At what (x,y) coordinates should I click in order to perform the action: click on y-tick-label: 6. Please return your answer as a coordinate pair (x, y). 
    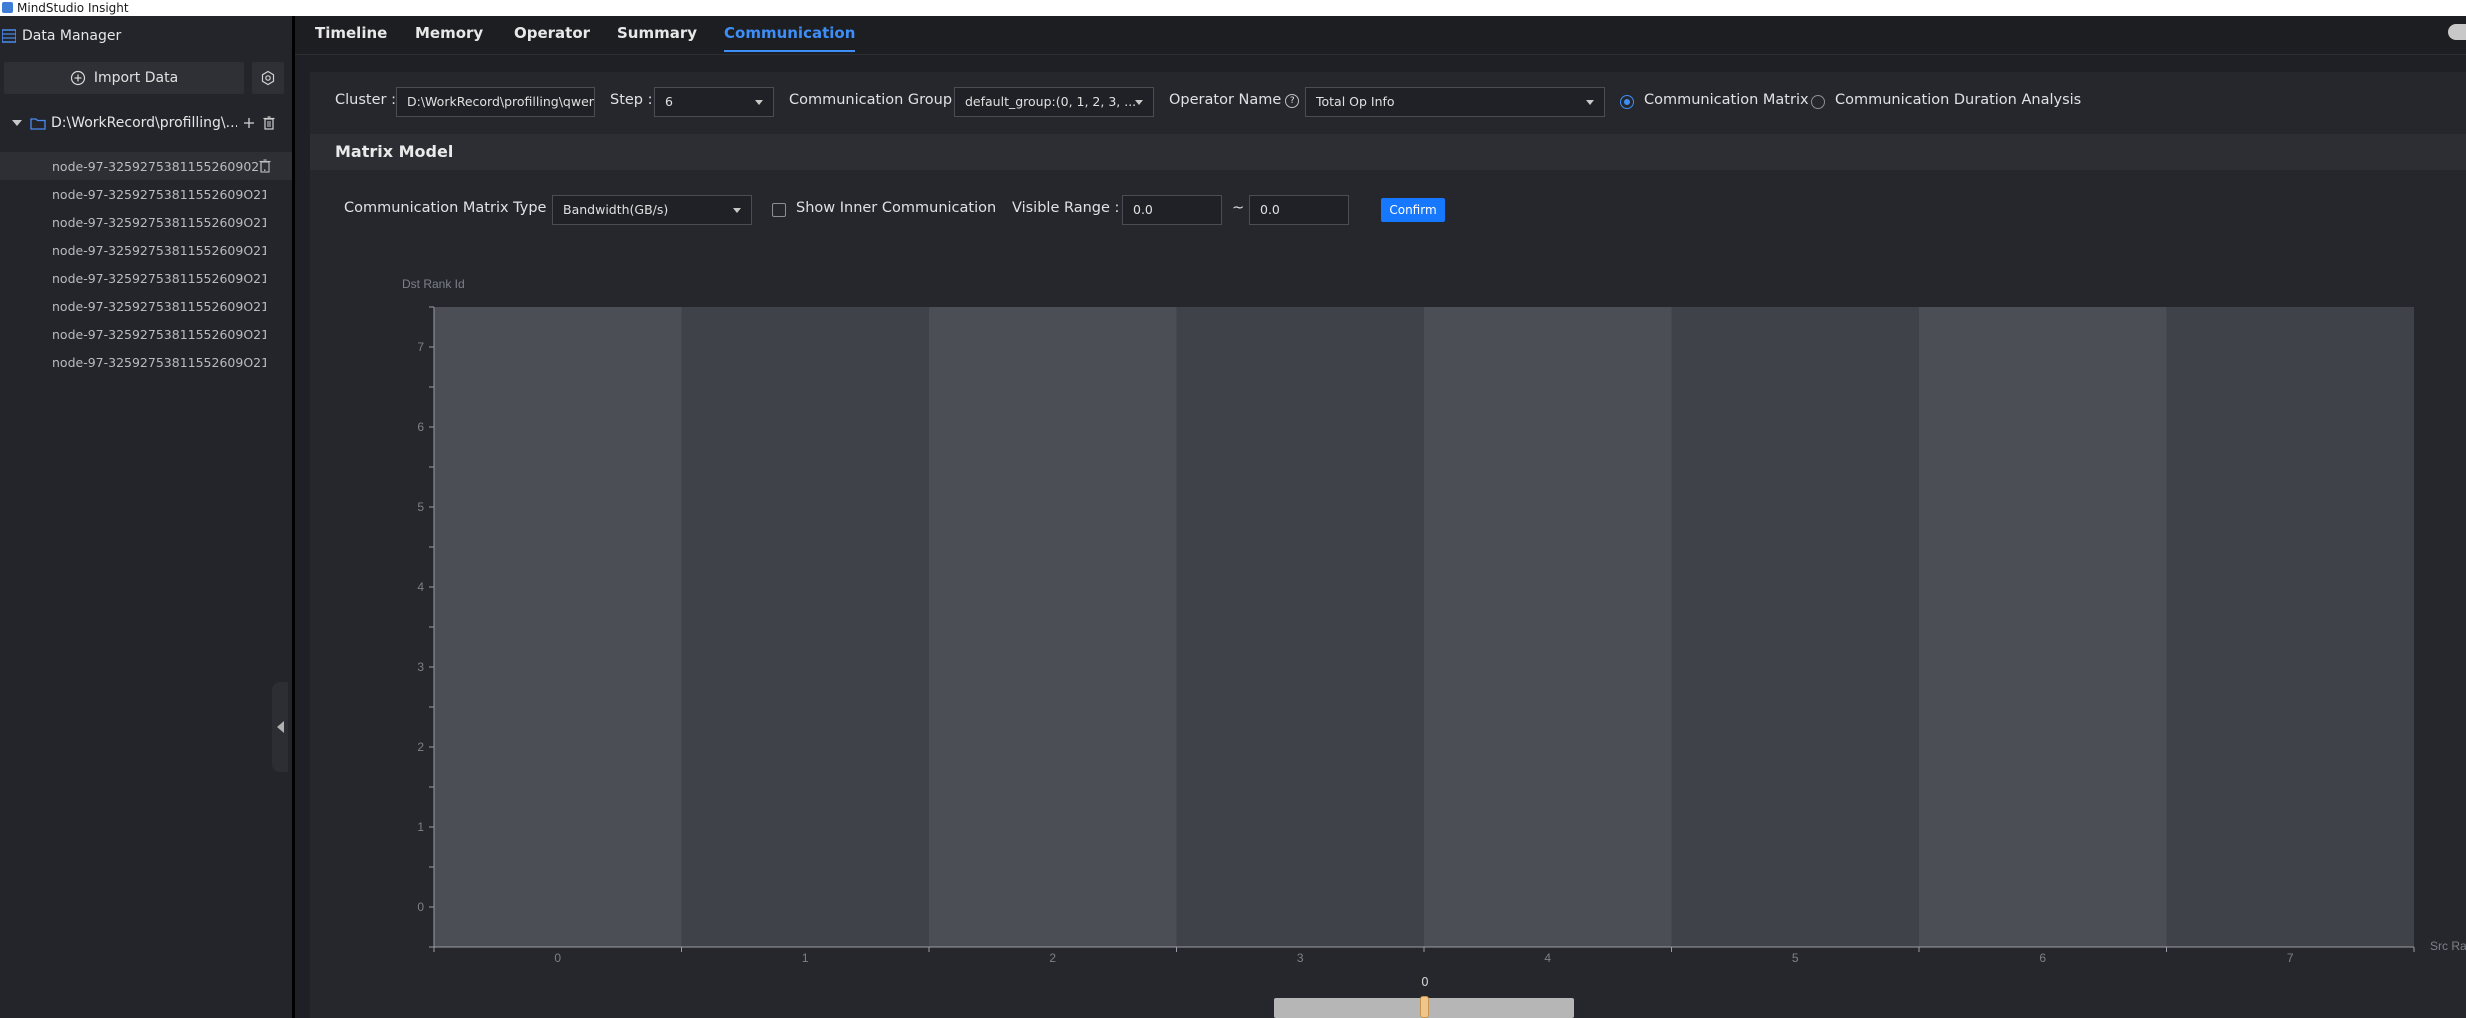
    Looking at the image, I should click on (420, 427).